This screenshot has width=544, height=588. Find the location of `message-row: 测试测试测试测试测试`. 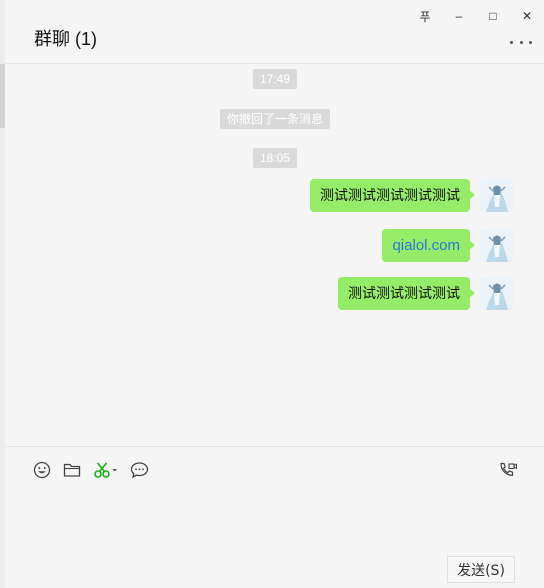

message-row: 测试测试测试测试测试 is located at coordinates (411, 195).